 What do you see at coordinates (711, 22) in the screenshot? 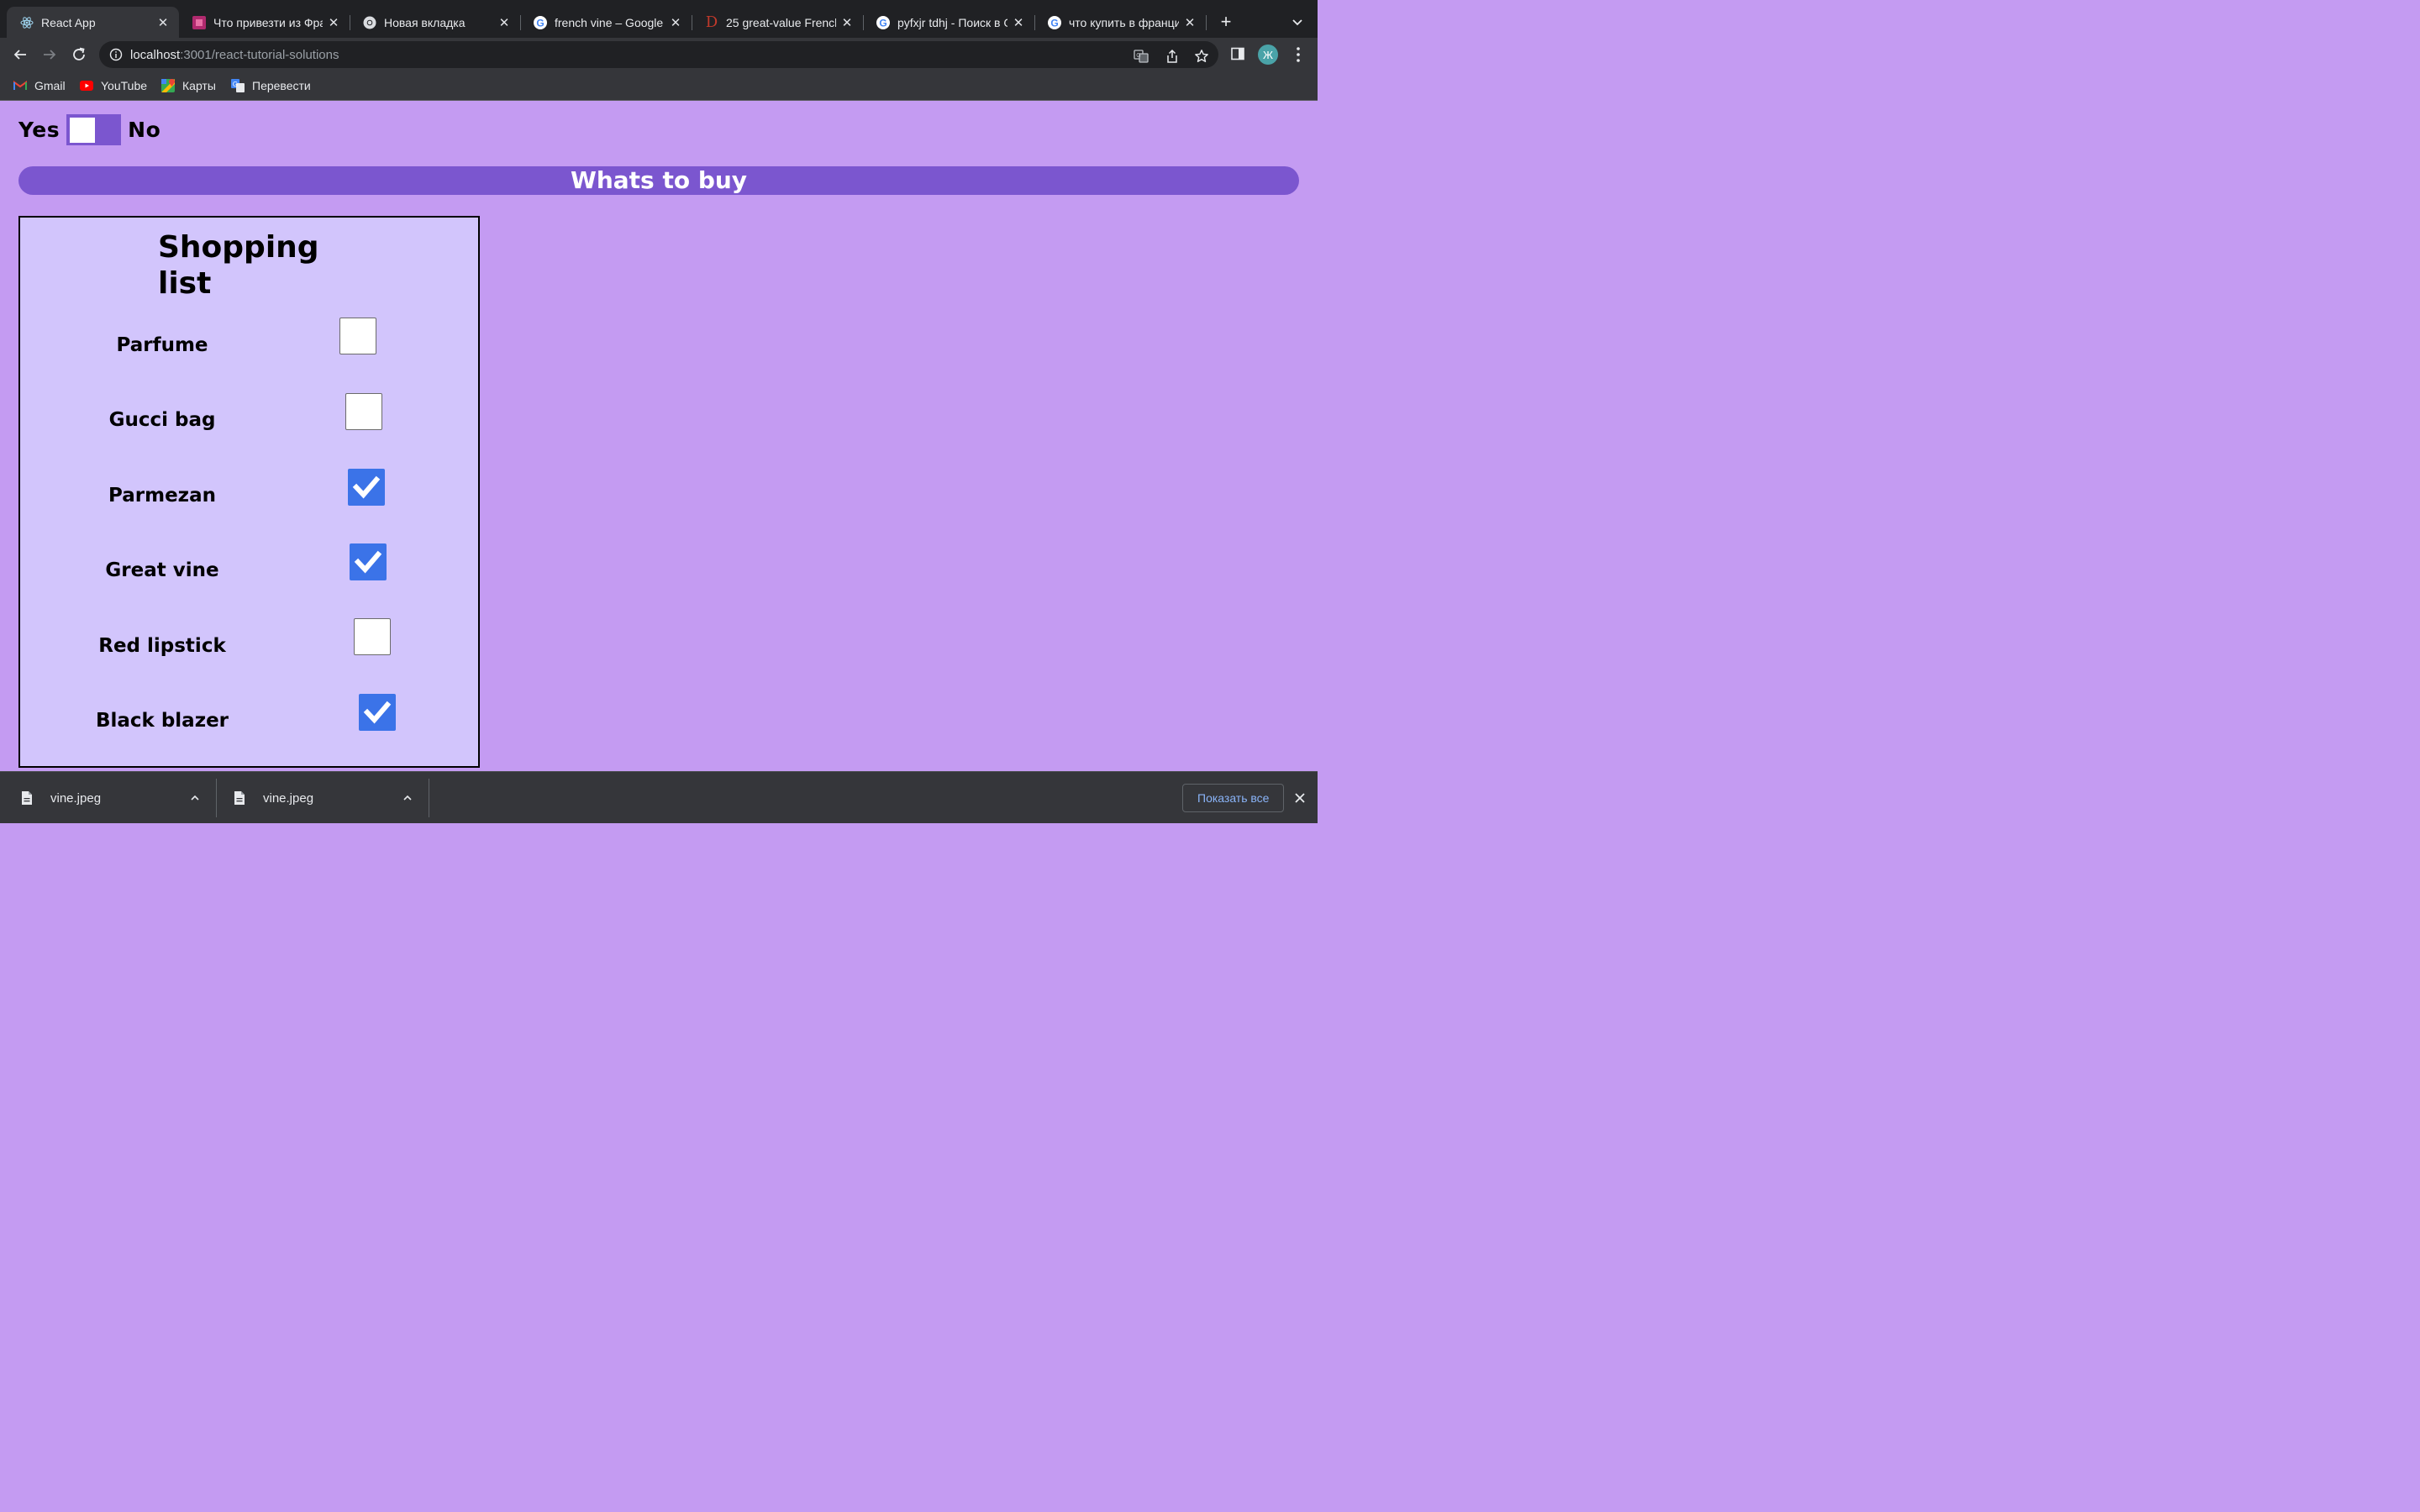
I see `decanter-icon: D` at bounding box center [711, 22].